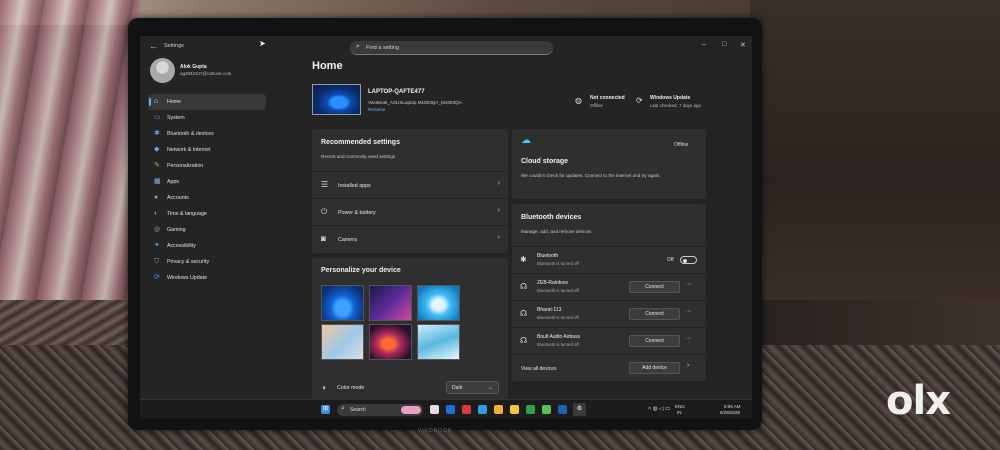 The width and height of the screenshot is (1000, 450). What do you see at coordinates (466, 409) in the screenshot?
I see `app-icon` at bounding box center [466, 409].